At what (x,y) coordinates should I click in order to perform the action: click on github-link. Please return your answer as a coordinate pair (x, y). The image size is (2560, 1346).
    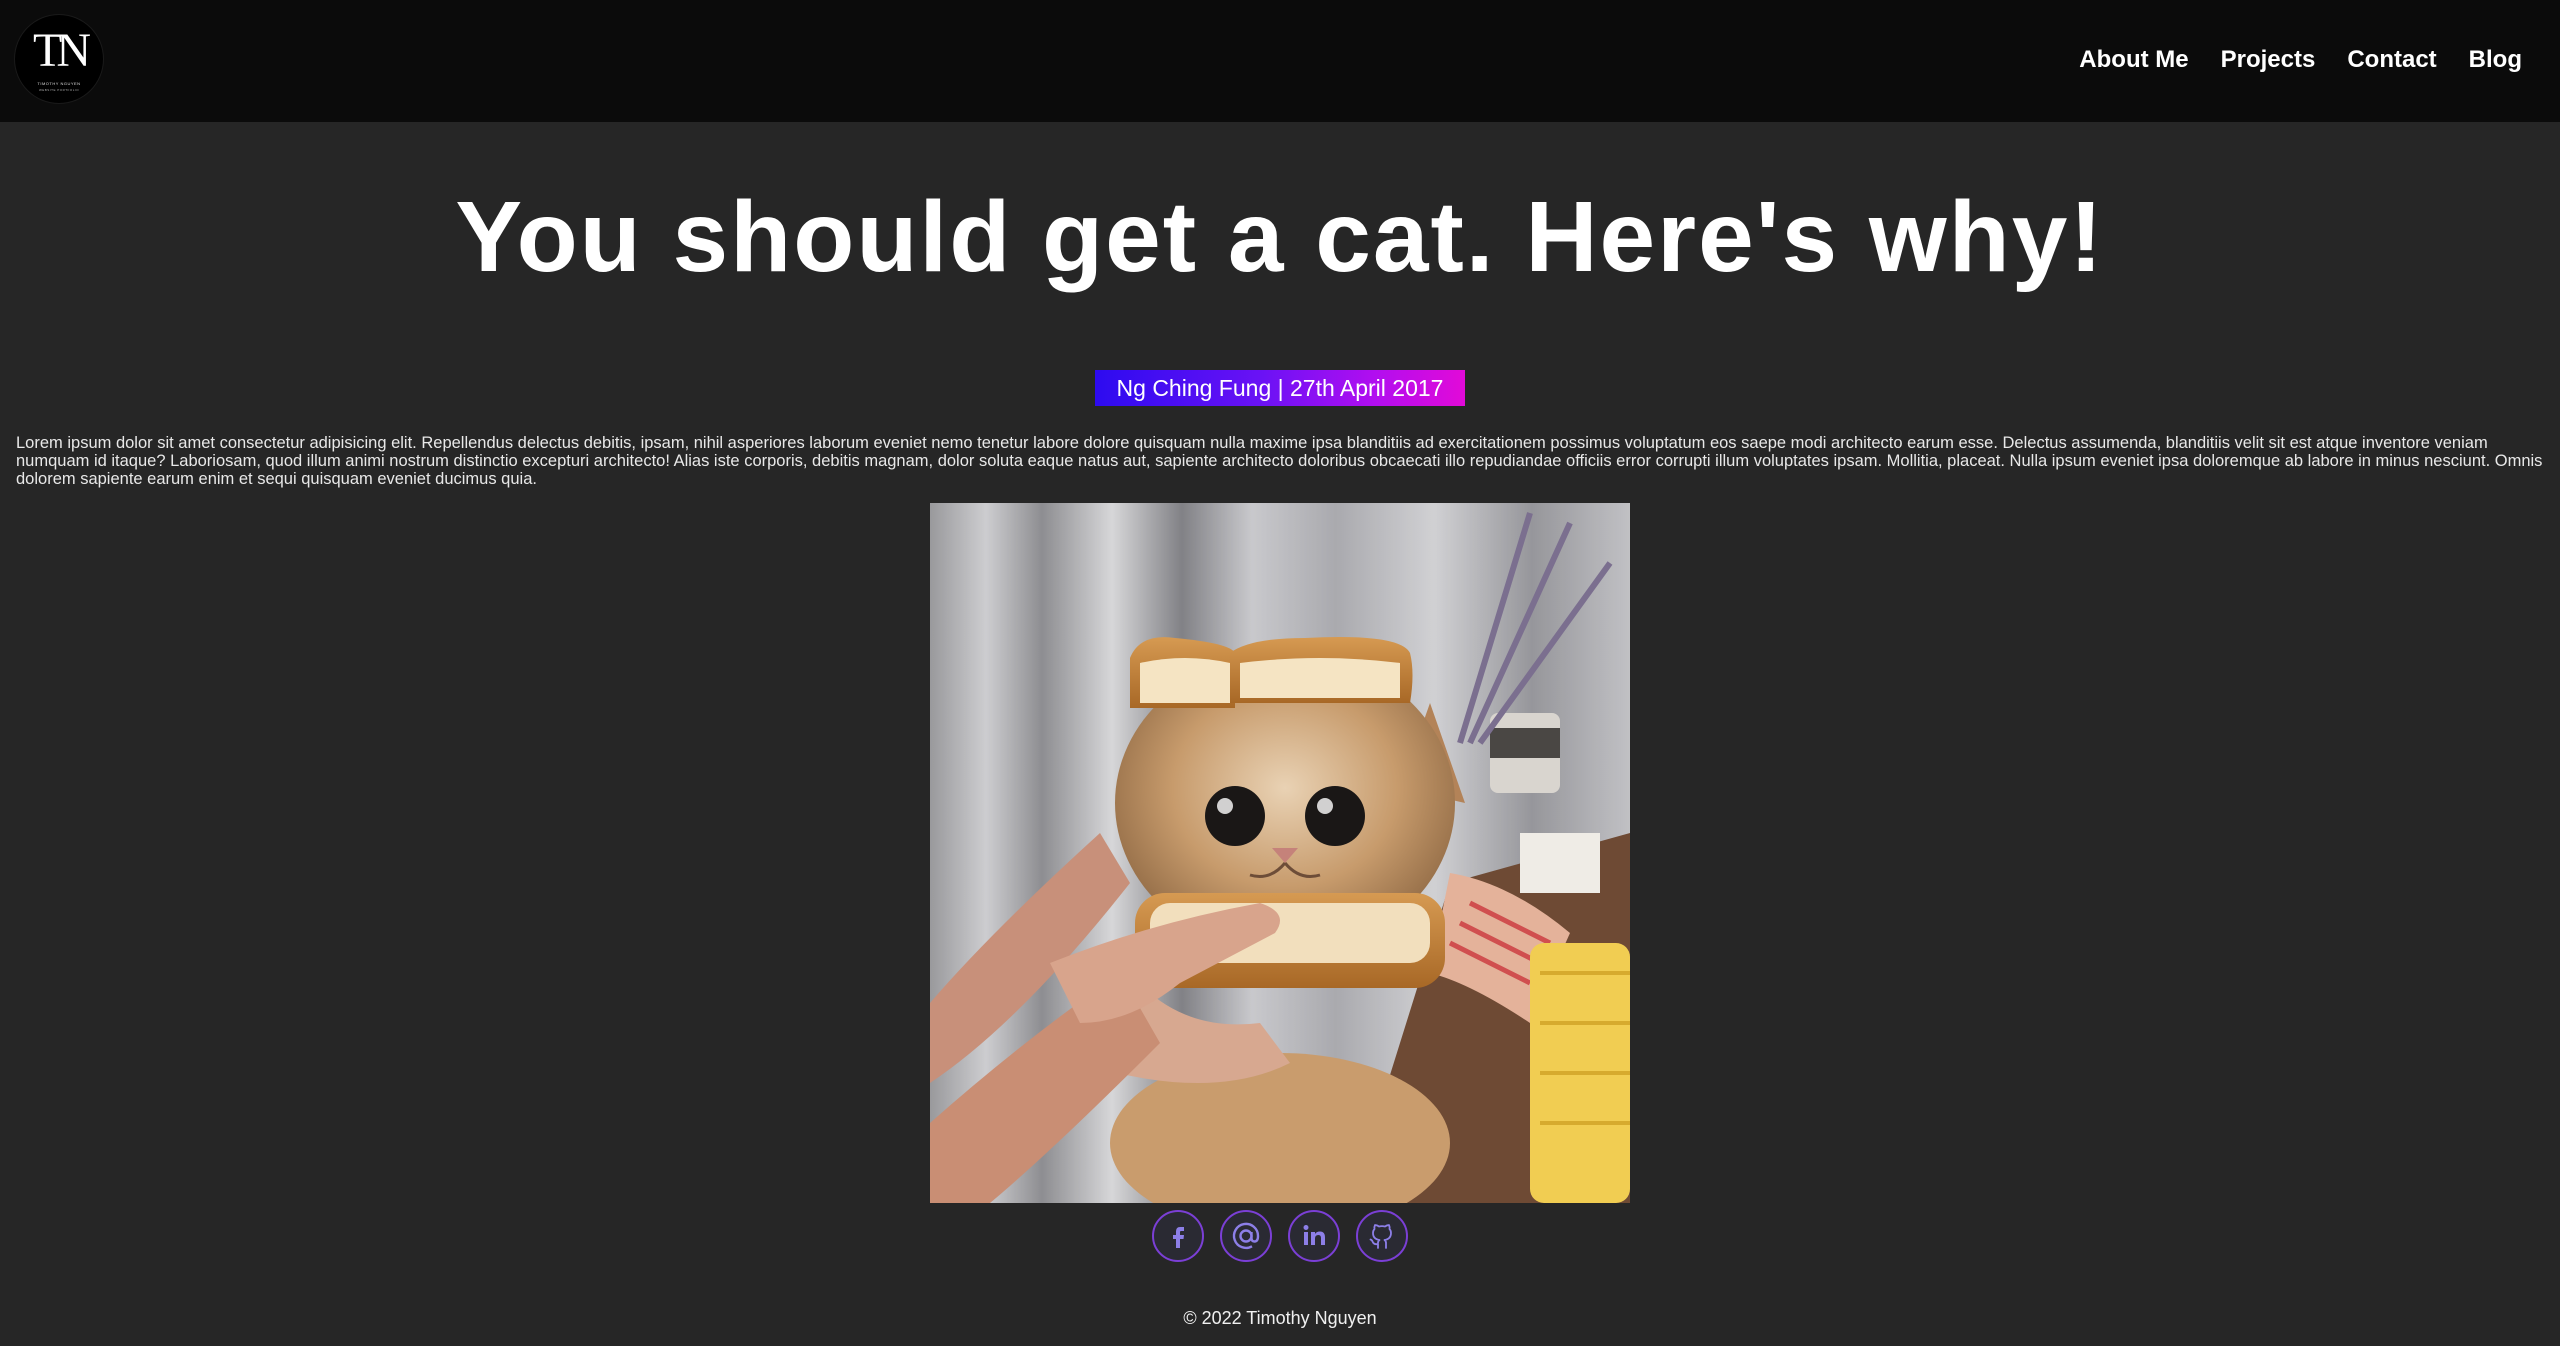
    Looking at the image, I should click on (1382, 1236).